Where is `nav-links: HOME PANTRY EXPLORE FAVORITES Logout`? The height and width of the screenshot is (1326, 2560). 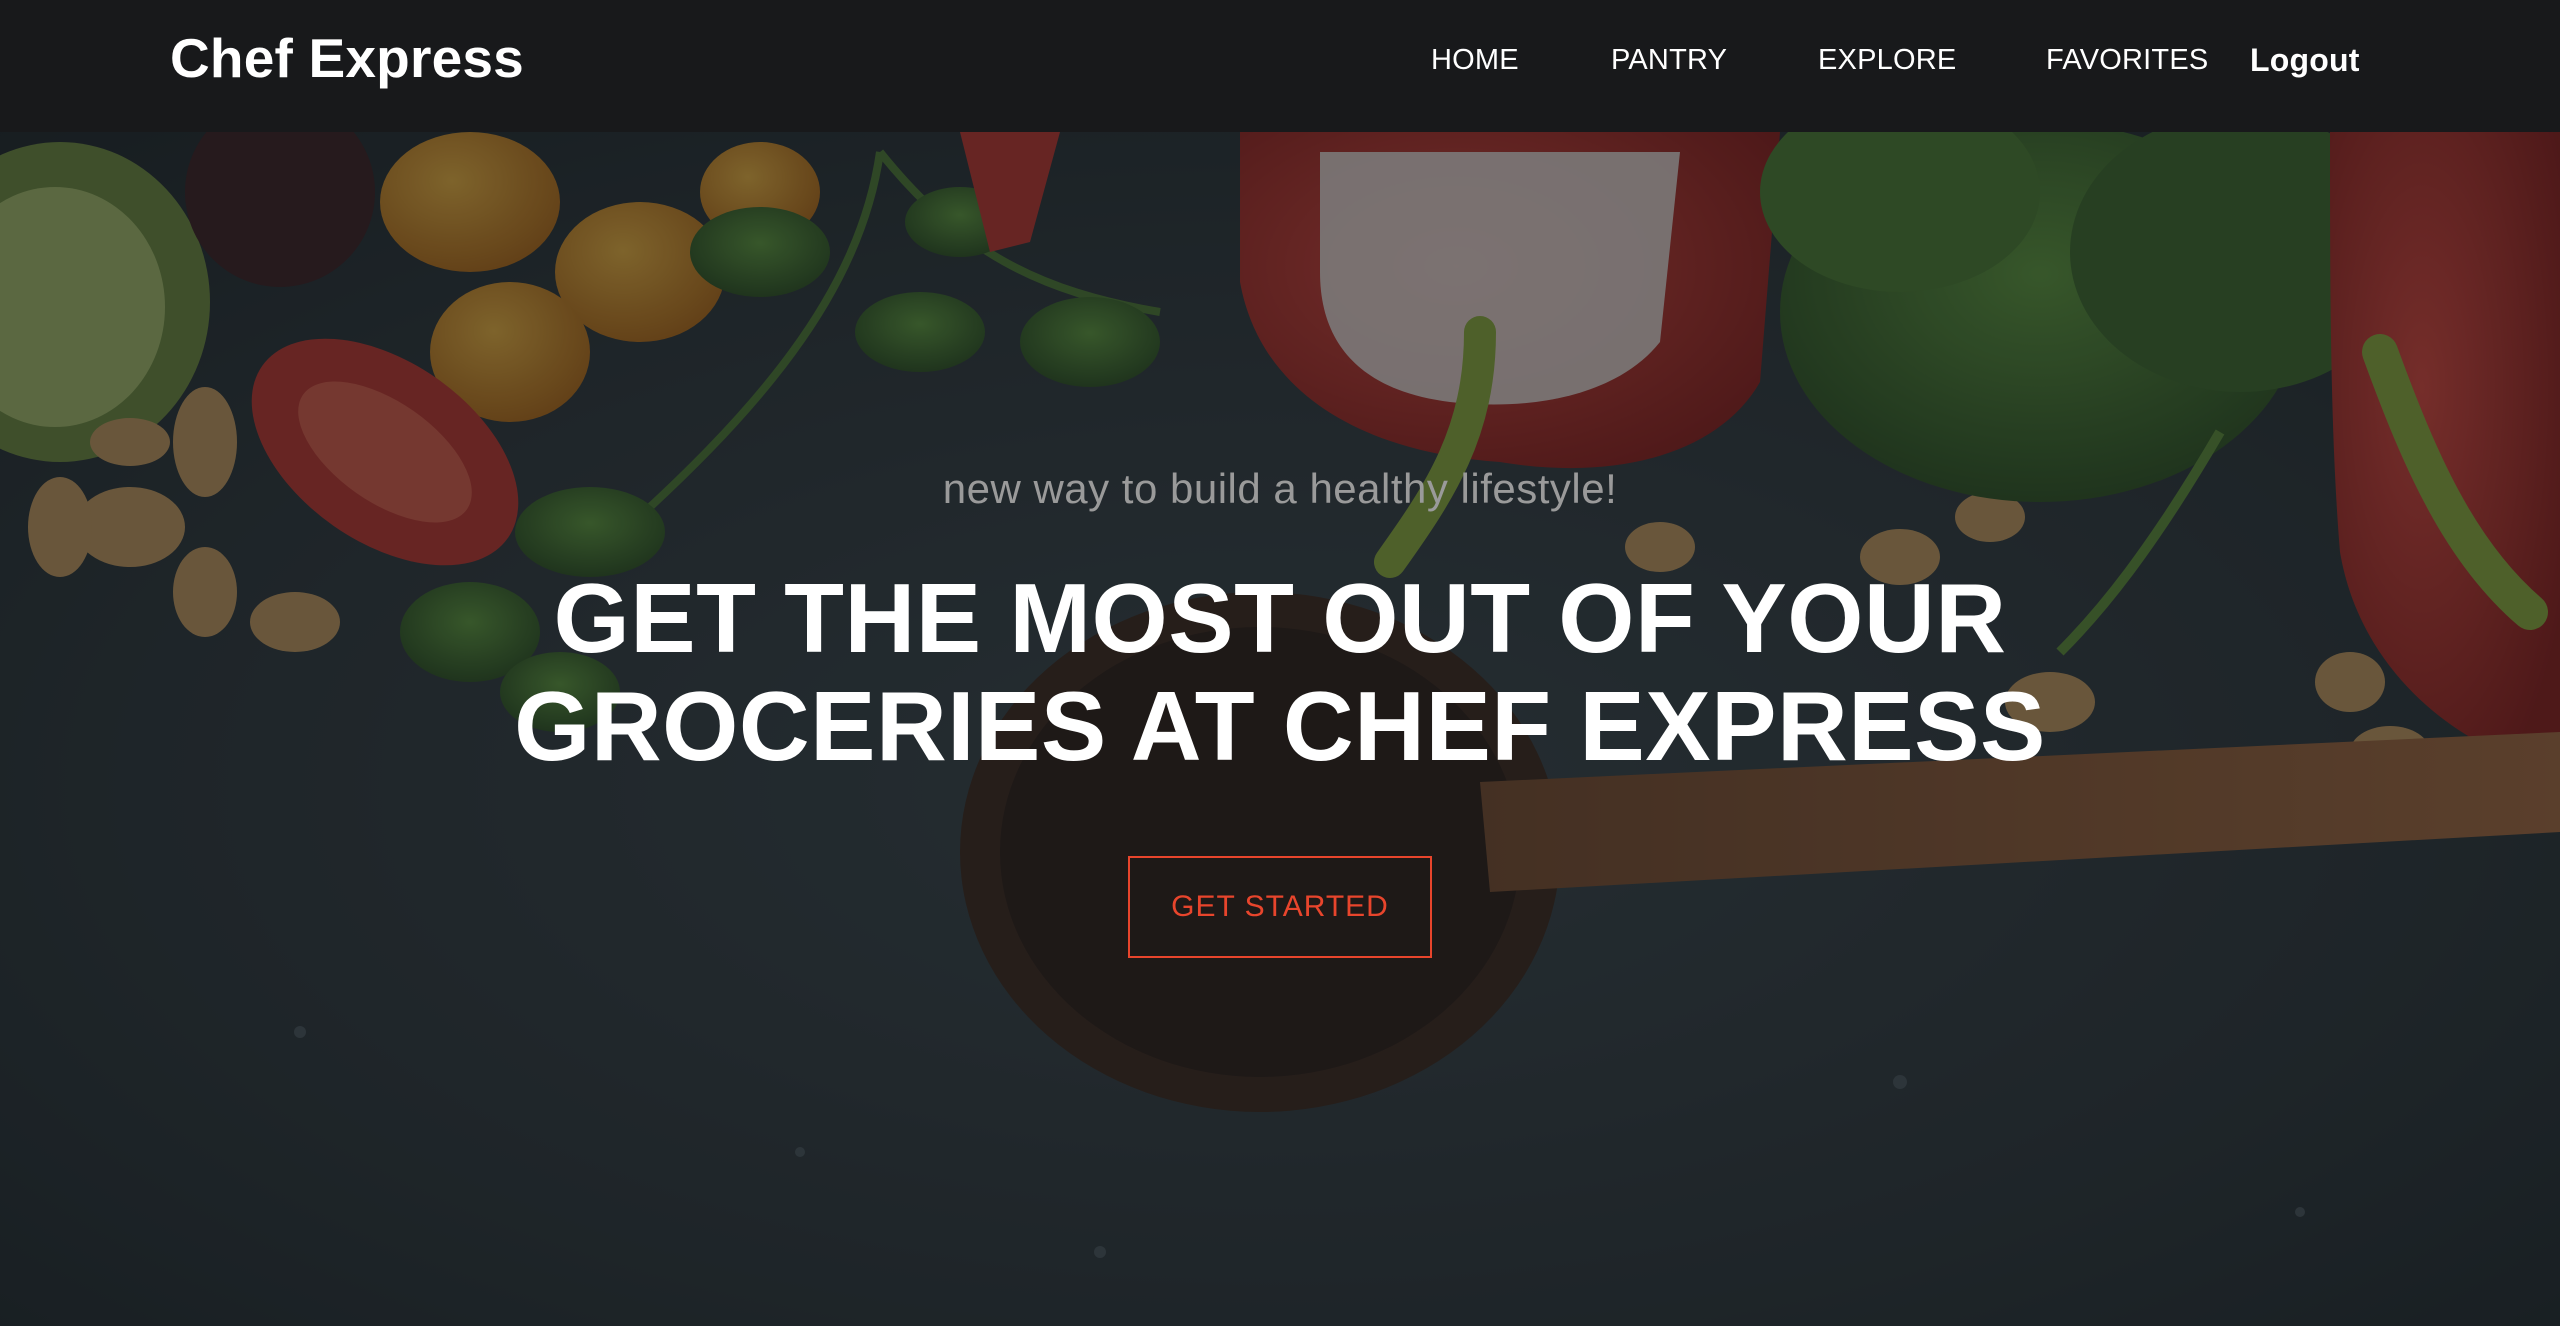 nav-links: HOME PANTRY EXPLORE FAVORITES Logout is located at coordinates (1900, 61).